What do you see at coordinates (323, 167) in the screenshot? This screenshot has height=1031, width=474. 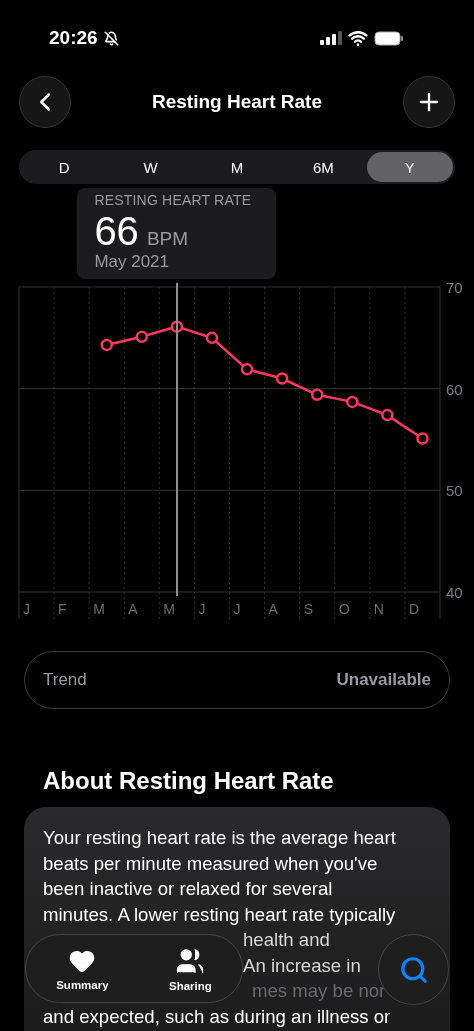 I see `range-tab: 6M` at bounding box center [323, 167].